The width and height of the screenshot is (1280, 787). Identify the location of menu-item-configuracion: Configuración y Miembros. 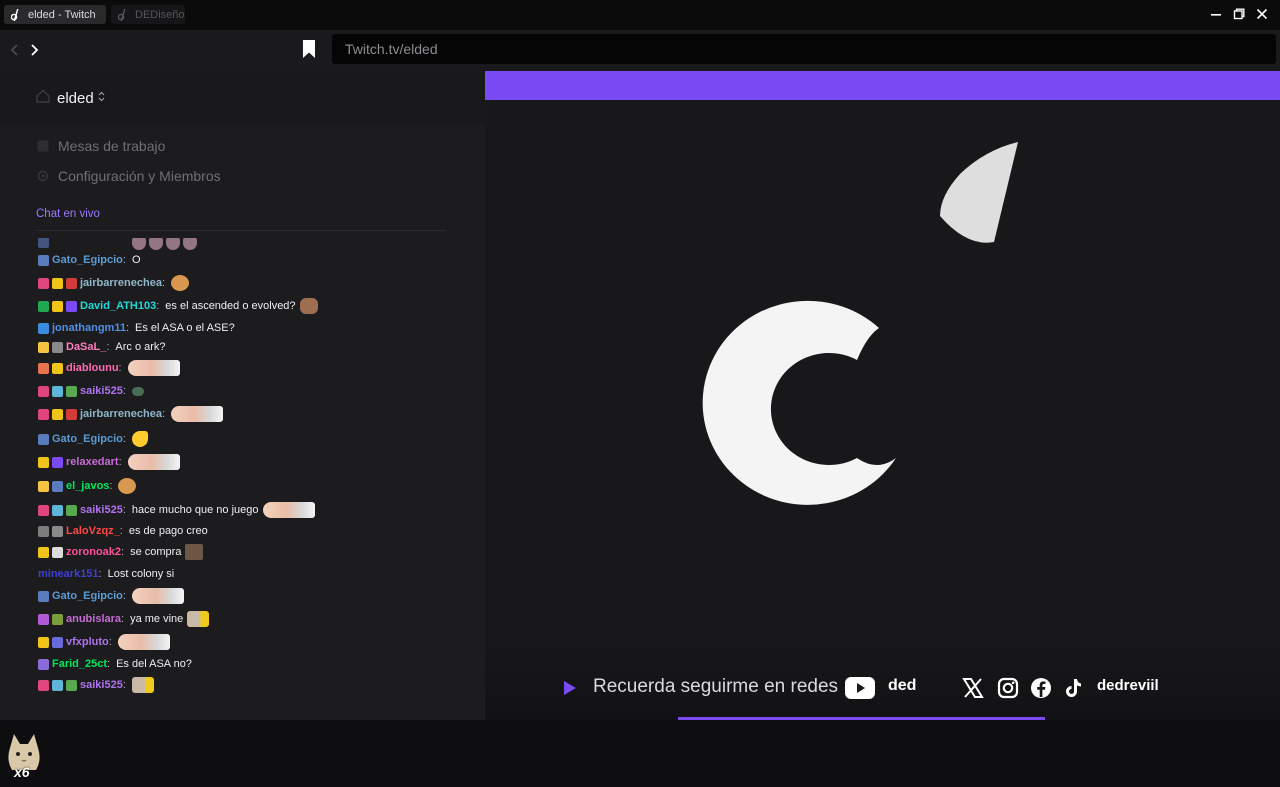
(128, 176).